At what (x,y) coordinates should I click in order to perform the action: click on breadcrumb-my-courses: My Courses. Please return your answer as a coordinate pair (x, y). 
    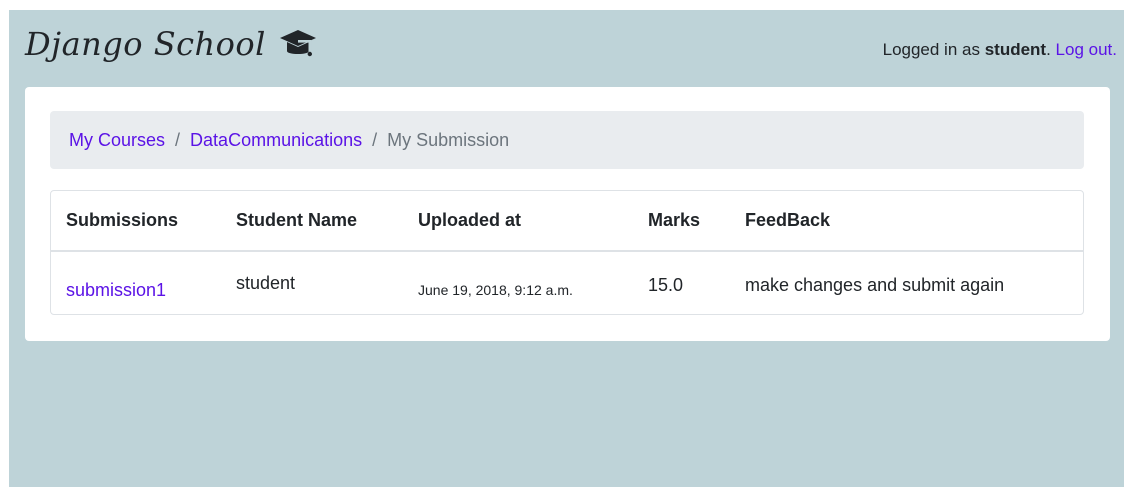
    Looking at the image, I should click on (117, 140).